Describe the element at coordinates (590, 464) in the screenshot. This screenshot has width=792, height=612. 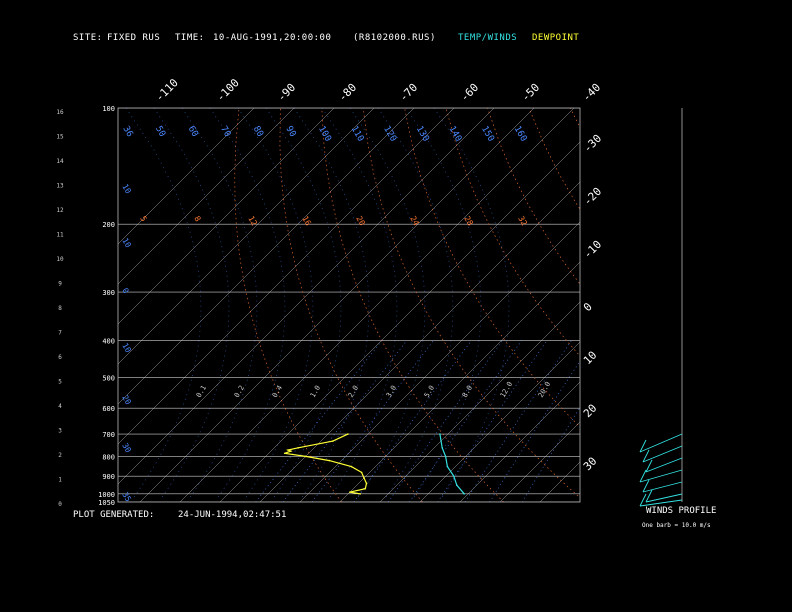
I see `isotherm-right-label-6: 30` at that location.